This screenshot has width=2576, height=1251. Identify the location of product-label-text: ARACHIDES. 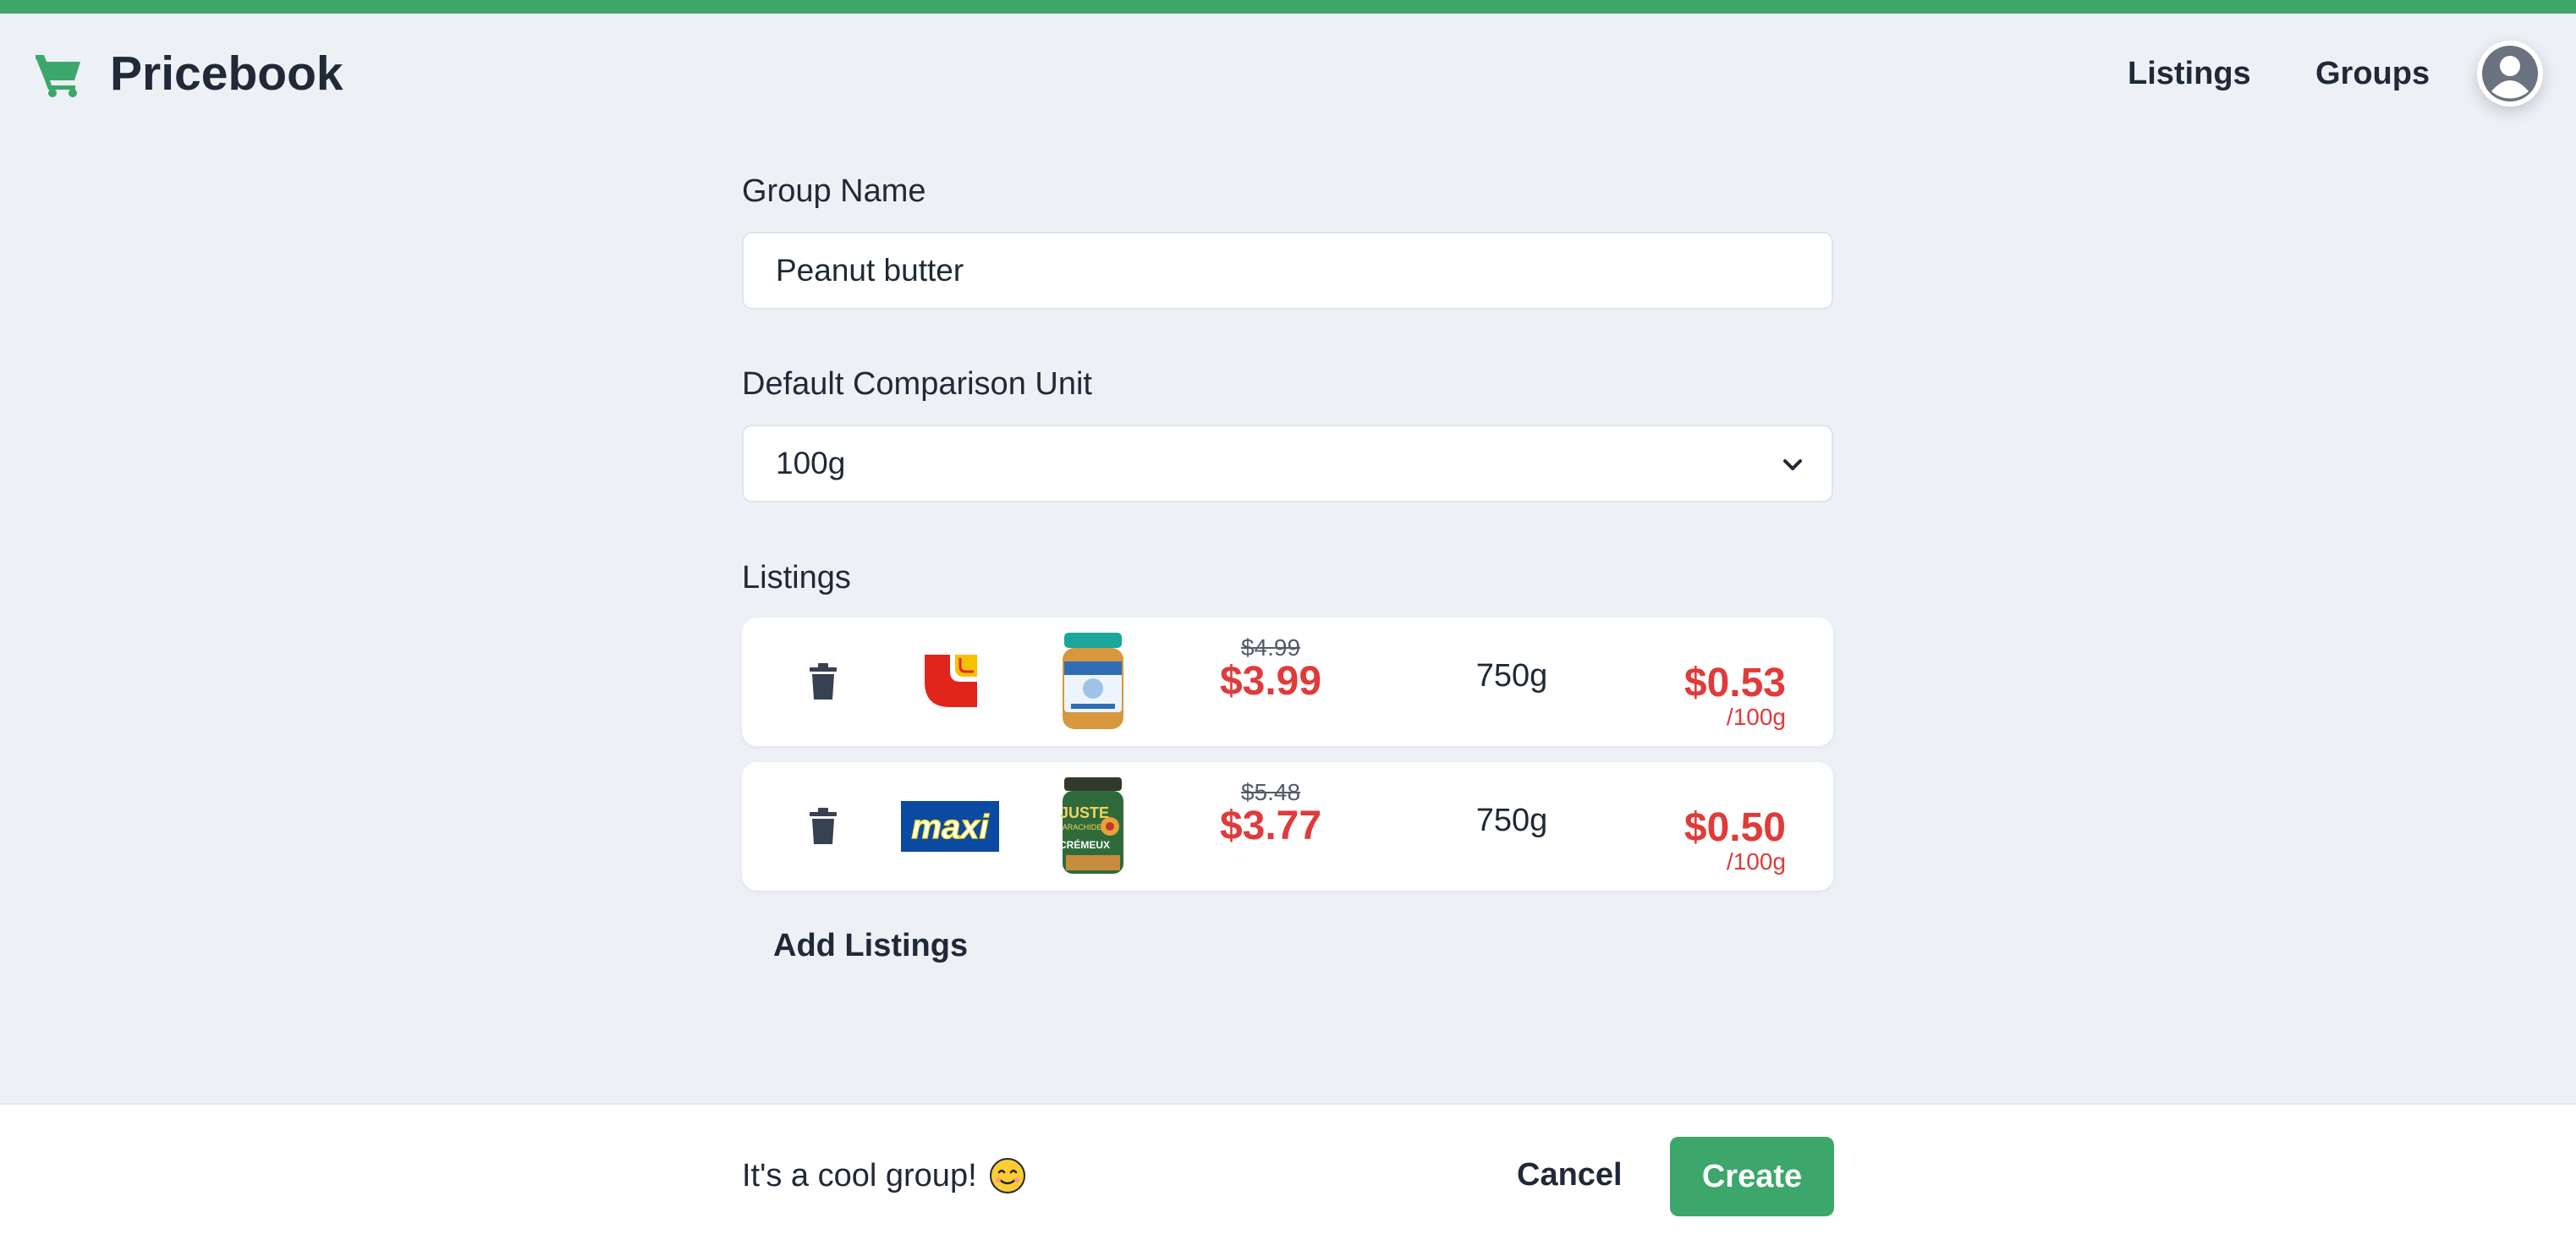
(1085, 827).